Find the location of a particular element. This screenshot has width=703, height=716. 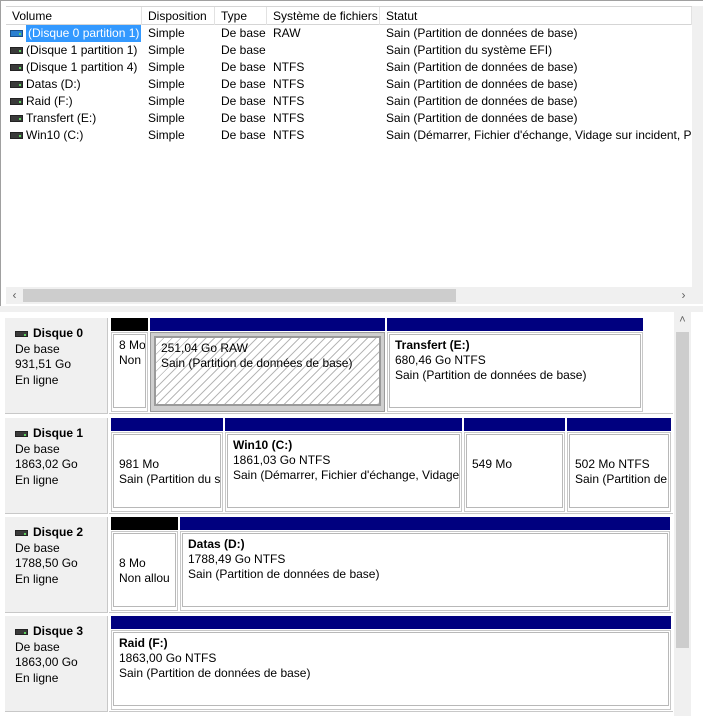

partition-status: Non is located at coordinates (130, 360).